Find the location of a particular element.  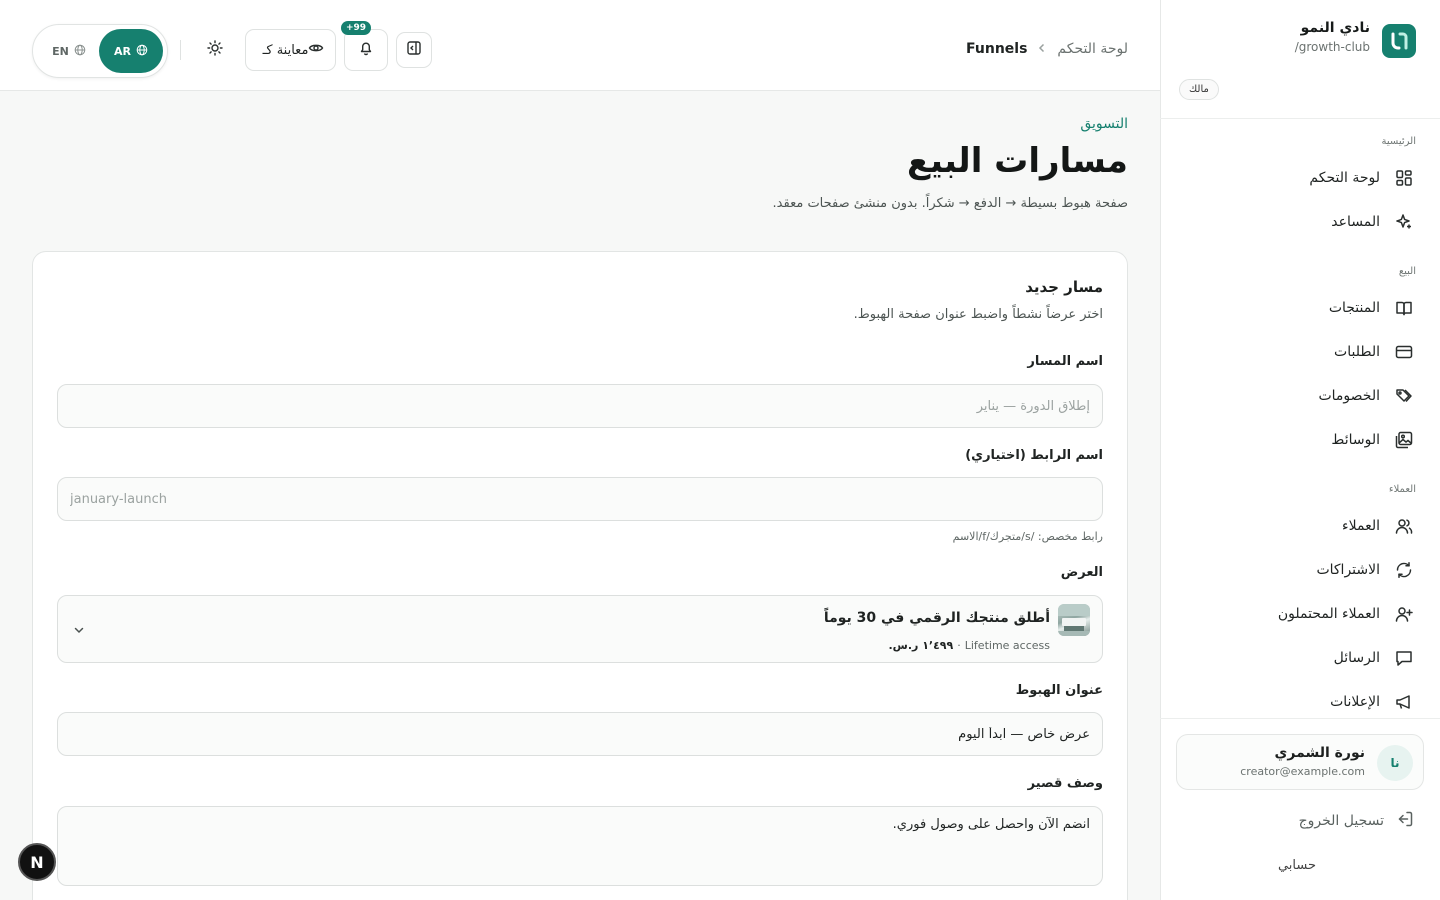

logout-icon is located at coordinates (1405, 821).